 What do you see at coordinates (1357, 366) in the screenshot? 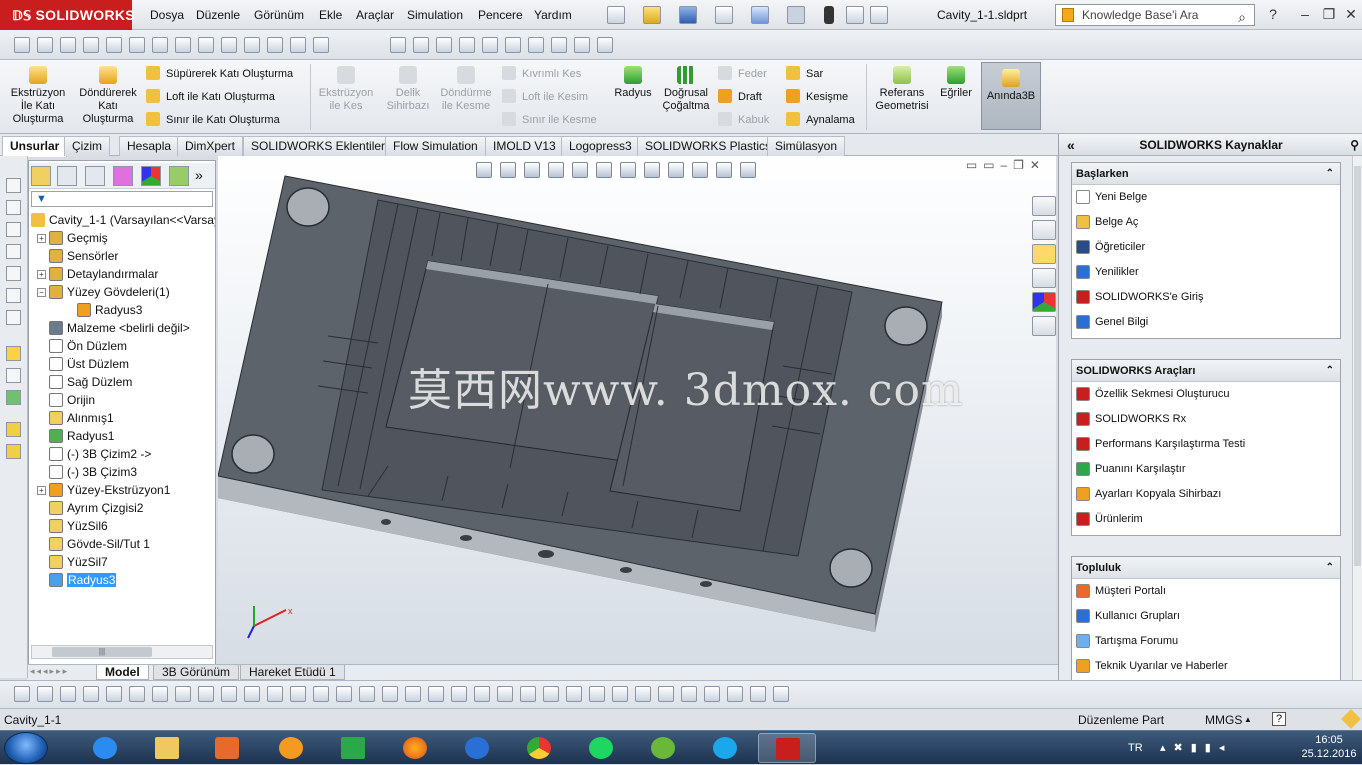
I see `scroll-thumb` at bounding box center [1357, 366].